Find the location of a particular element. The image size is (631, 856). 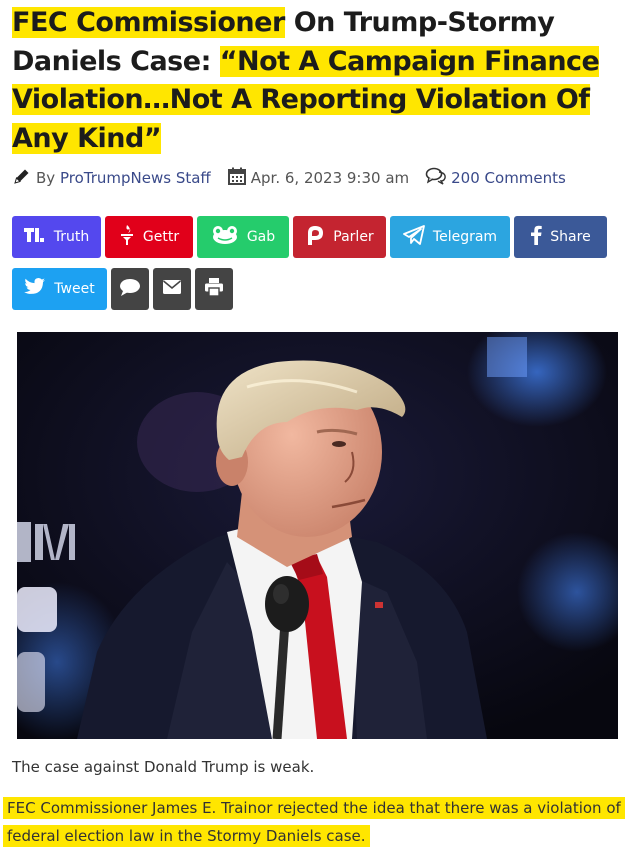

share-telegram-button: Telegram is located at coordinates (450, 237).